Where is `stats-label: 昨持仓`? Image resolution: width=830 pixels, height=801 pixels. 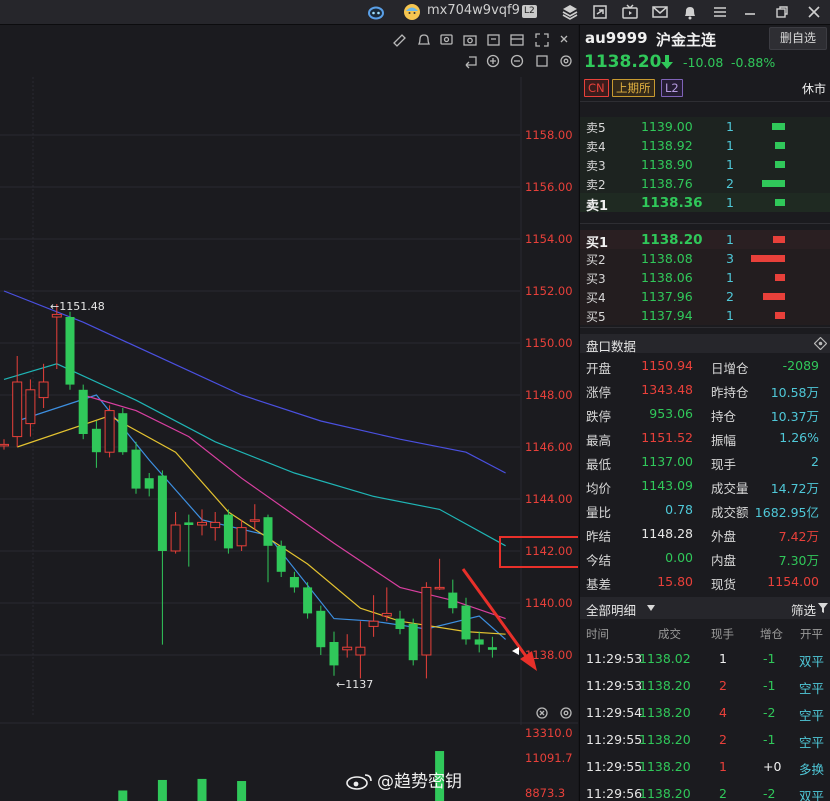 stats-label: 昨持仓 is located at coordinates (730, 392).